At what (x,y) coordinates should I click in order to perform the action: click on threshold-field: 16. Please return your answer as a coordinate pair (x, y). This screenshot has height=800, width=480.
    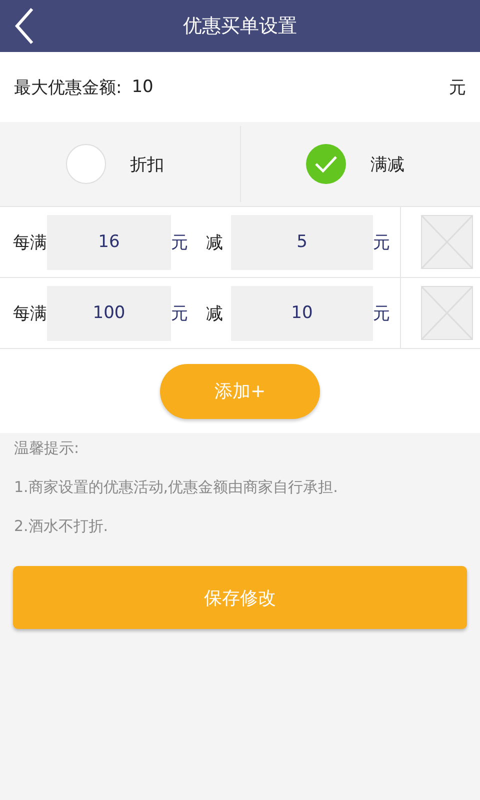
    Looking at the image, I should click on (109, 242).